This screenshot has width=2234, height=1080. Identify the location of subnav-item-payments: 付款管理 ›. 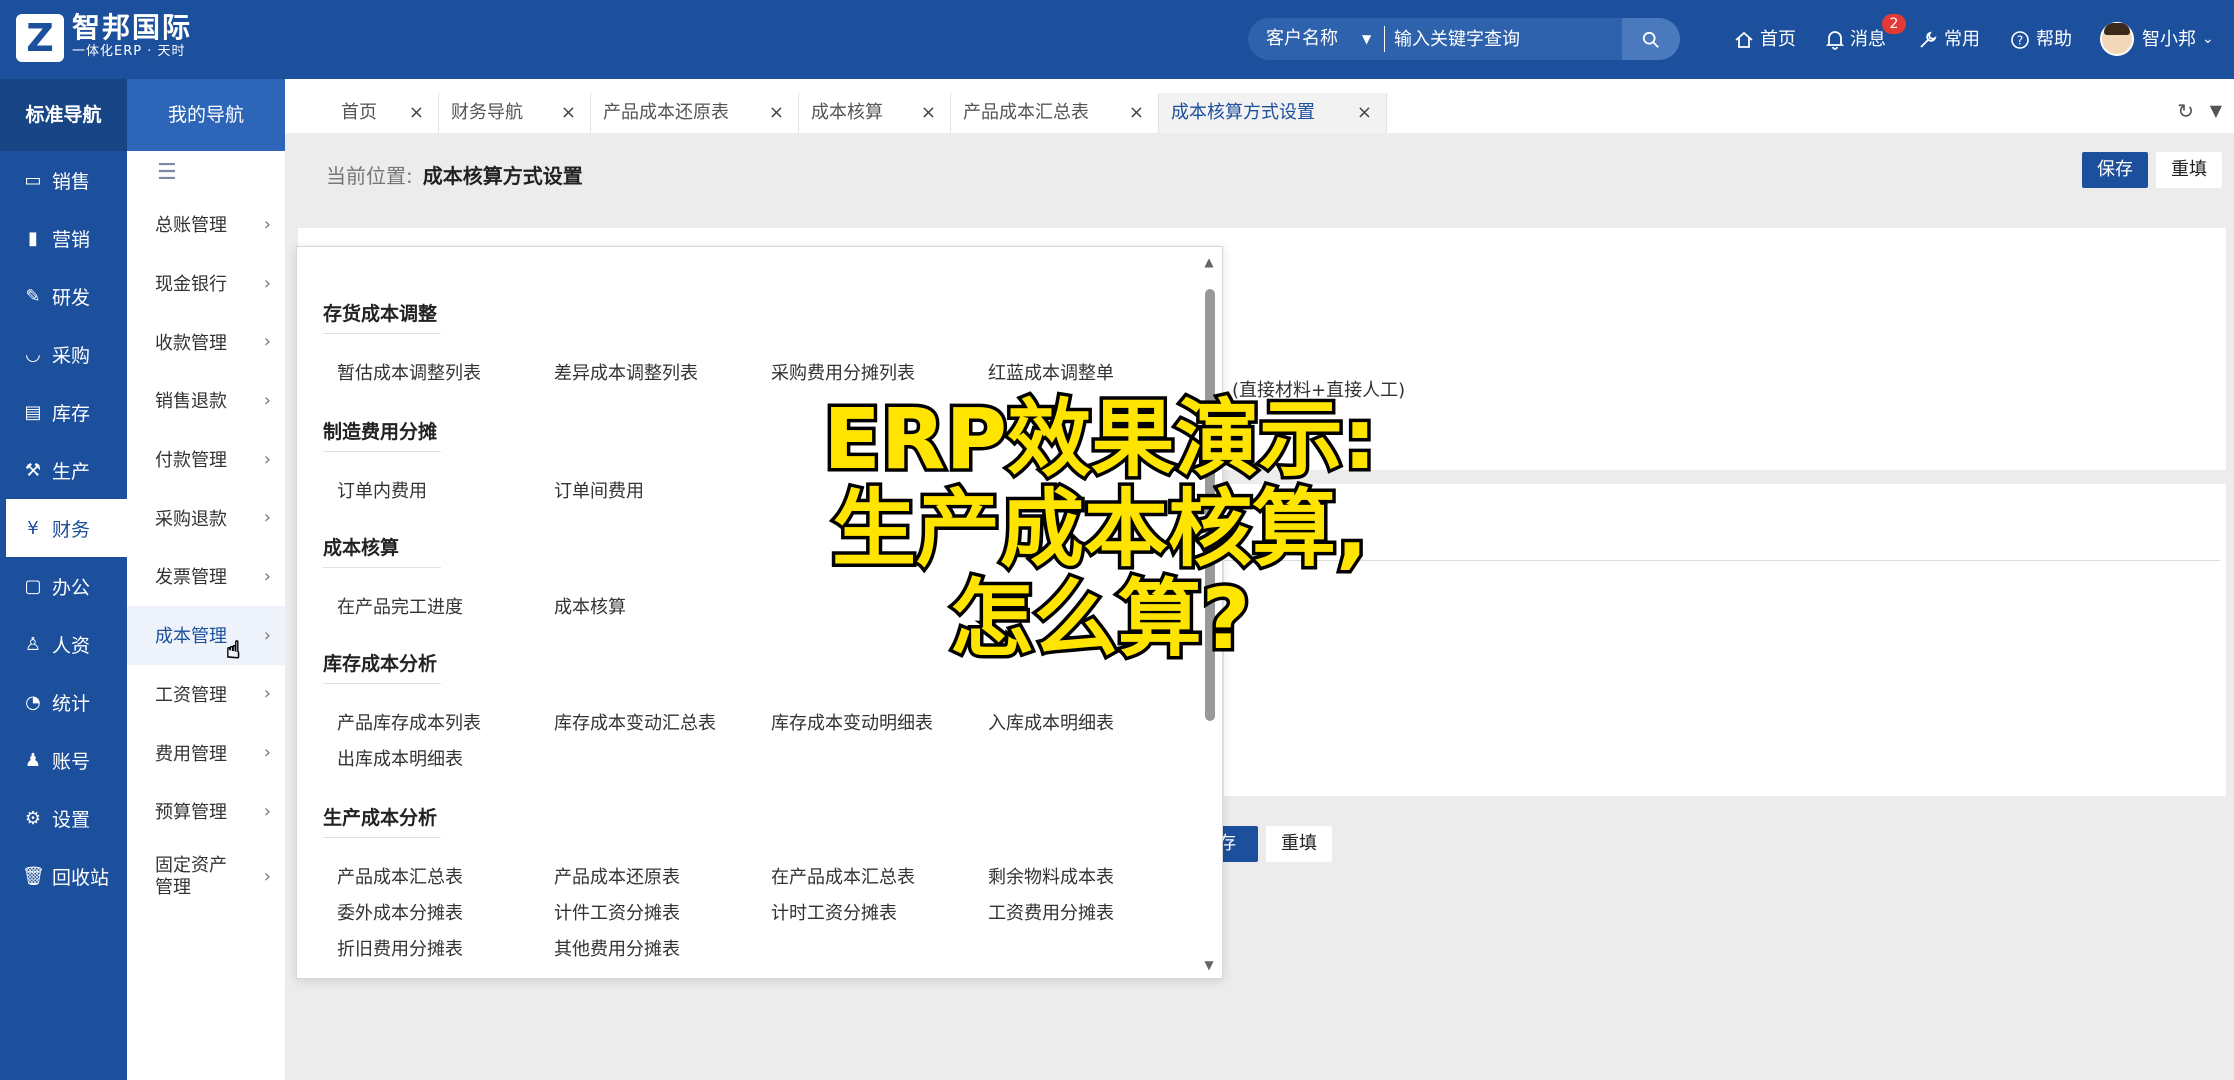
(206, 459).